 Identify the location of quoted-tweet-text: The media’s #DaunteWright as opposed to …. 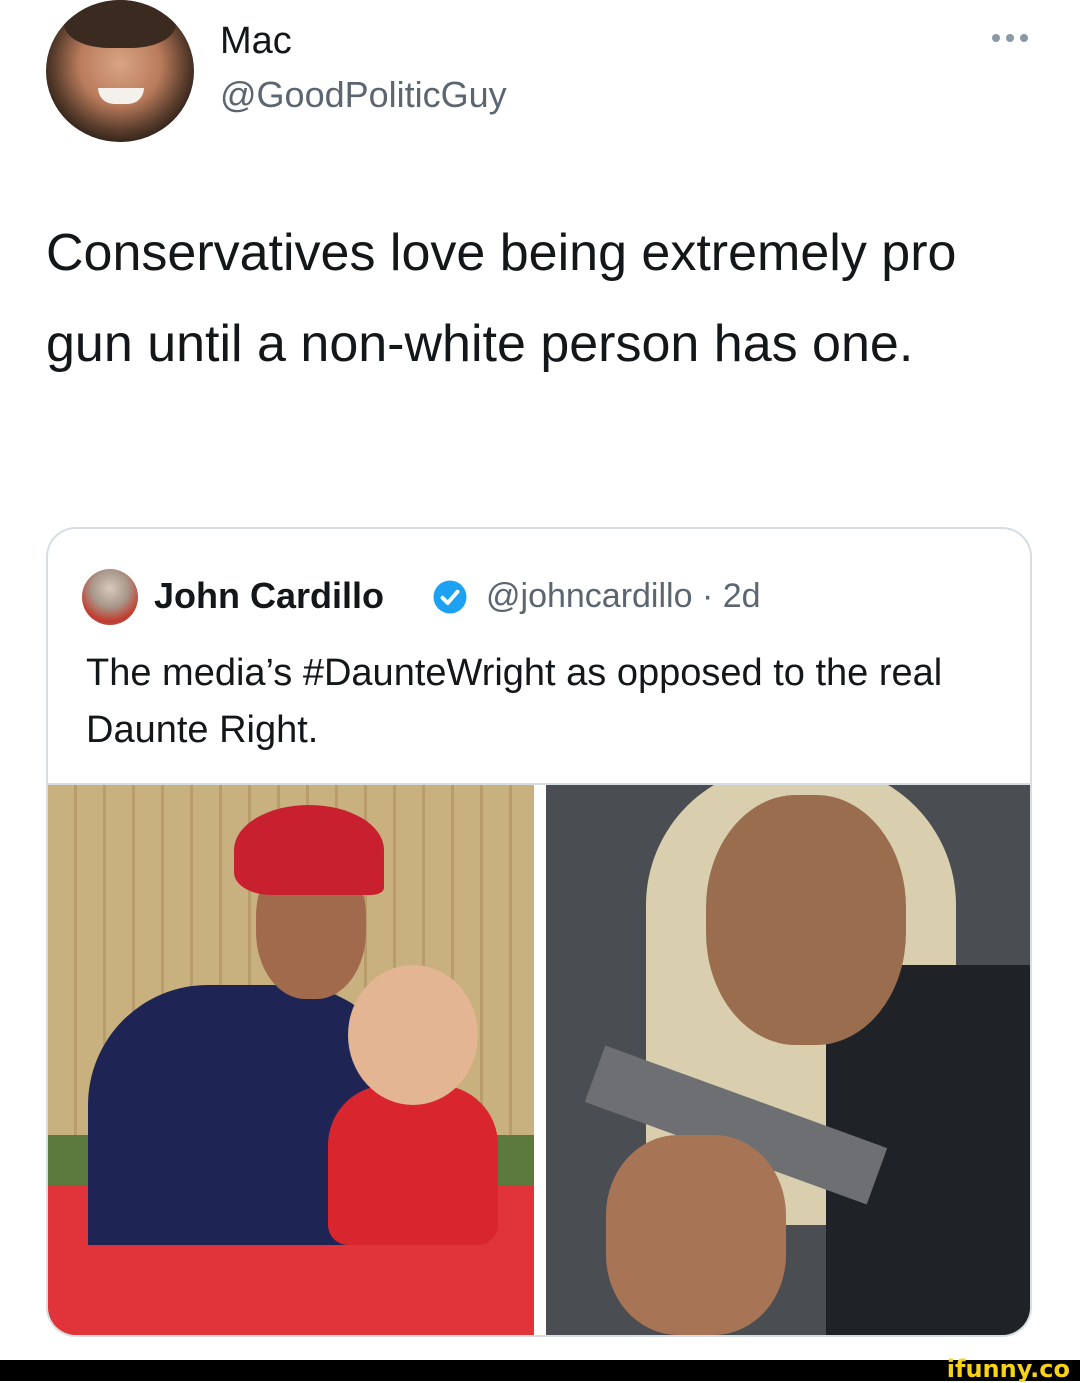
(514, 701).